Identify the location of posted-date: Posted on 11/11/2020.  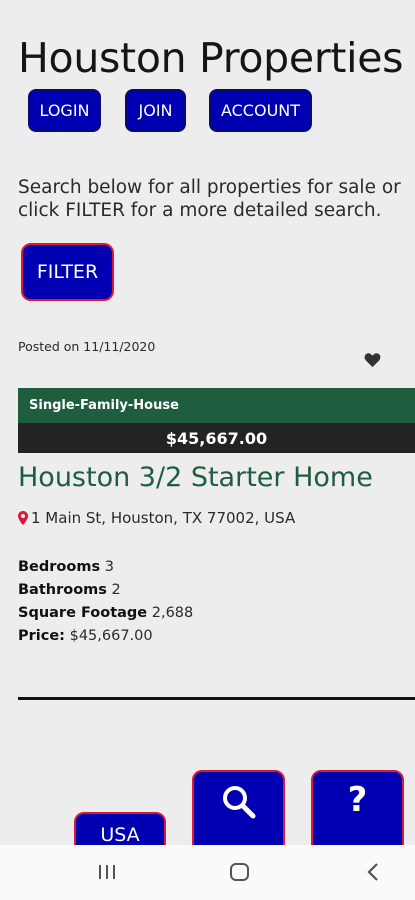
(87, 346).